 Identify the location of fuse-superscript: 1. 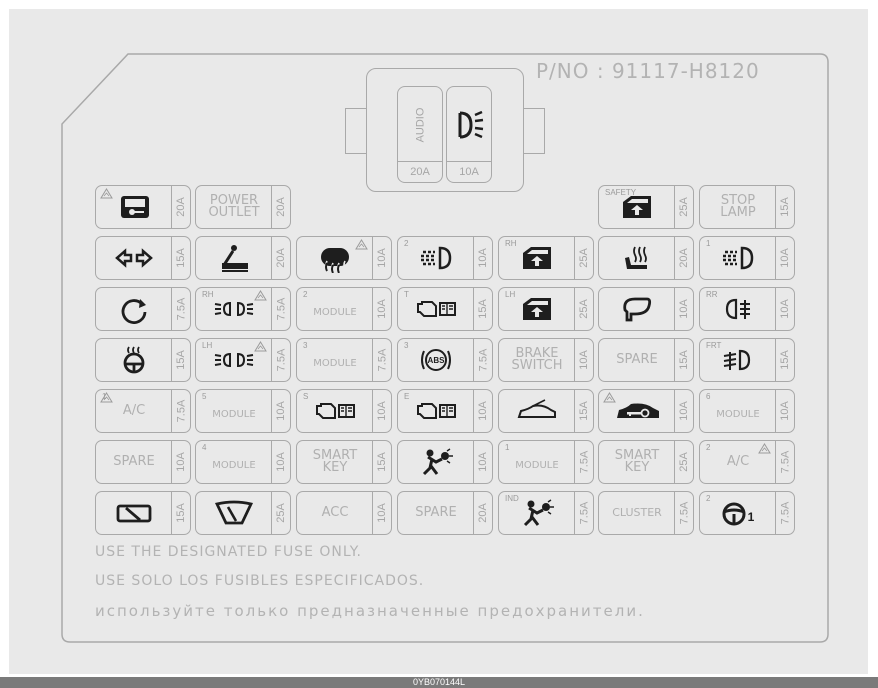
(507, 447).